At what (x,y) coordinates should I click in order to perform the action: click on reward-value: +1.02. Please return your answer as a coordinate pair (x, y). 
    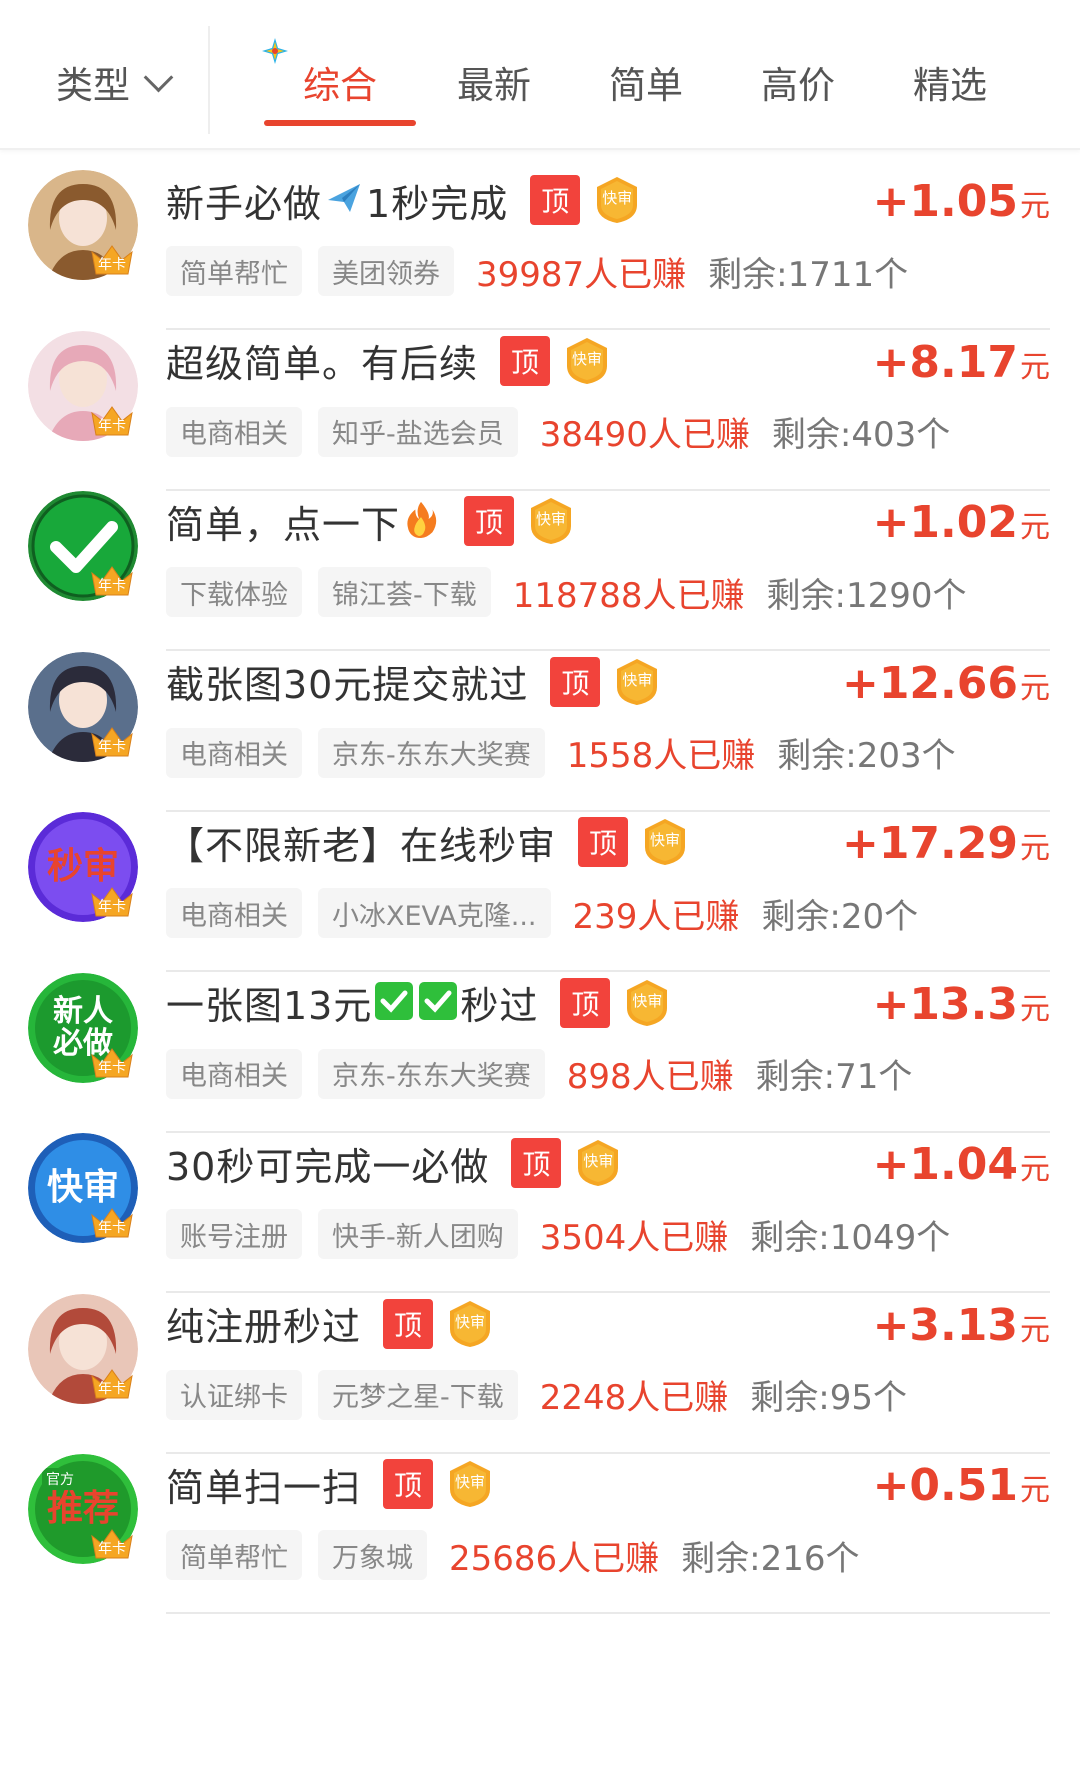
    Looking at the image, I should click on (945, 522).